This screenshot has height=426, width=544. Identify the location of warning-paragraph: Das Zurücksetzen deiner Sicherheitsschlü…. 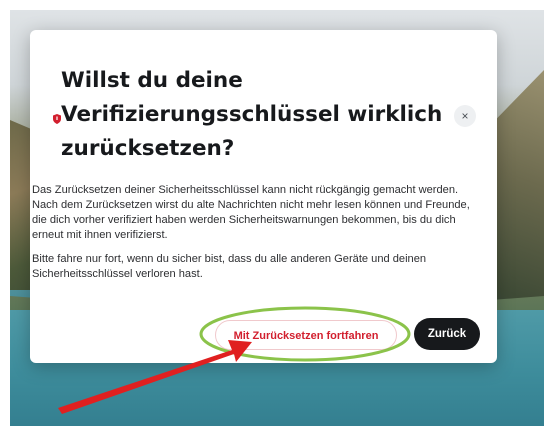
(251, 212).